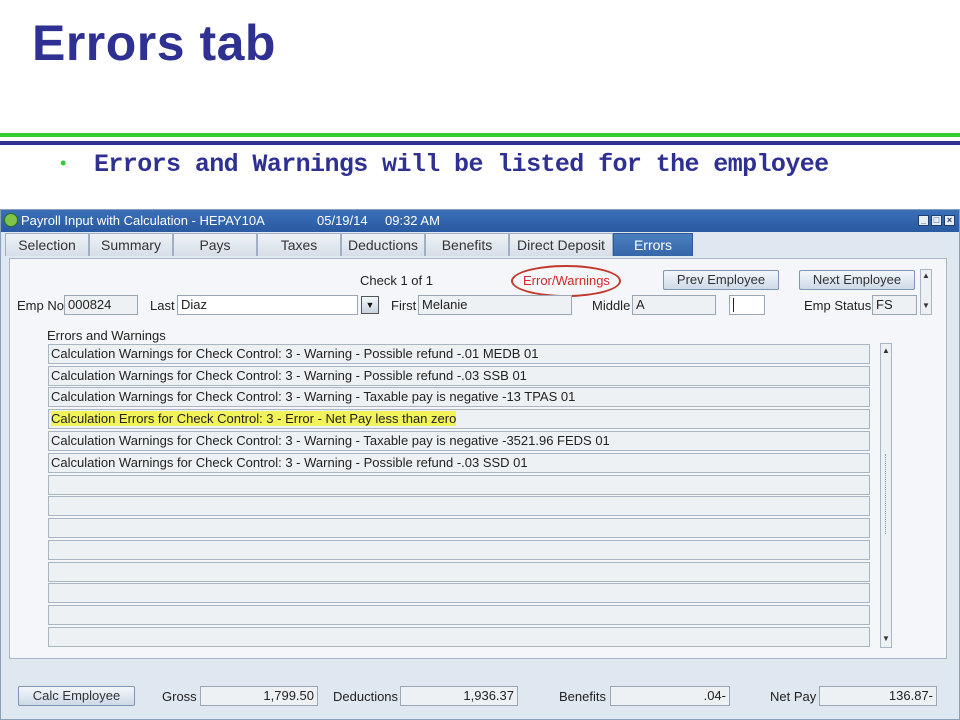 This screenshot has height=720, width=960. I want to click on window-date: 05/19/14, so click(342, 220).